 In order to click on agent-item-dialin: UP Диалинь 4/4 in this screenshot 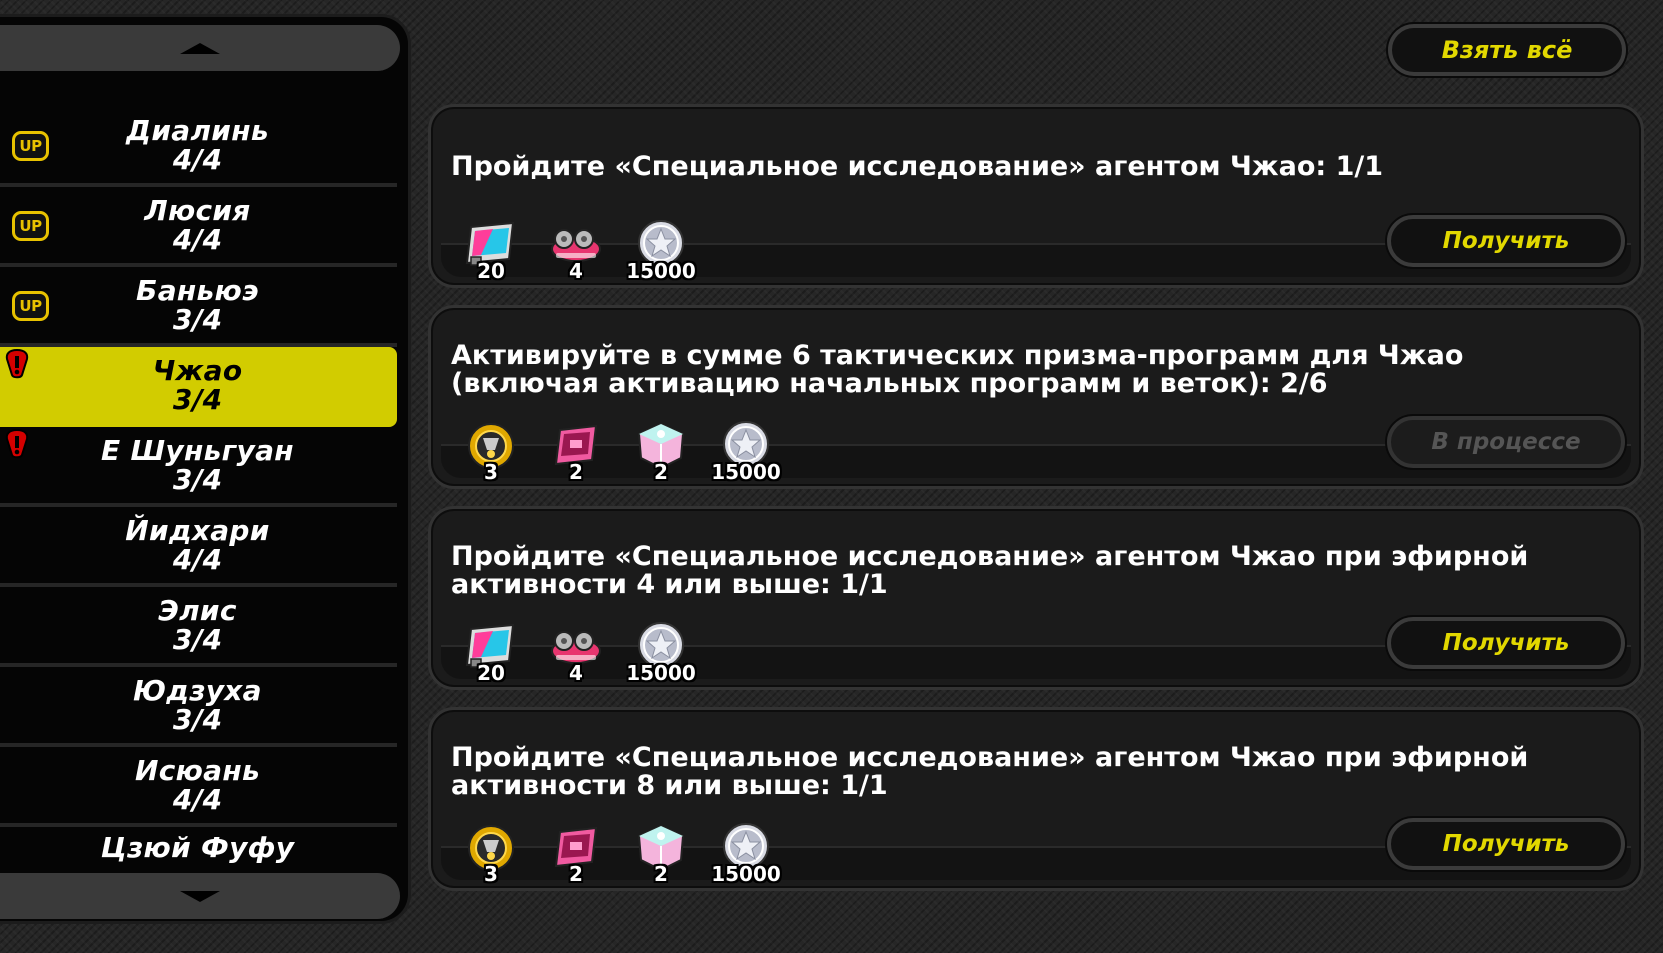, I will do `click(198, 147)`.